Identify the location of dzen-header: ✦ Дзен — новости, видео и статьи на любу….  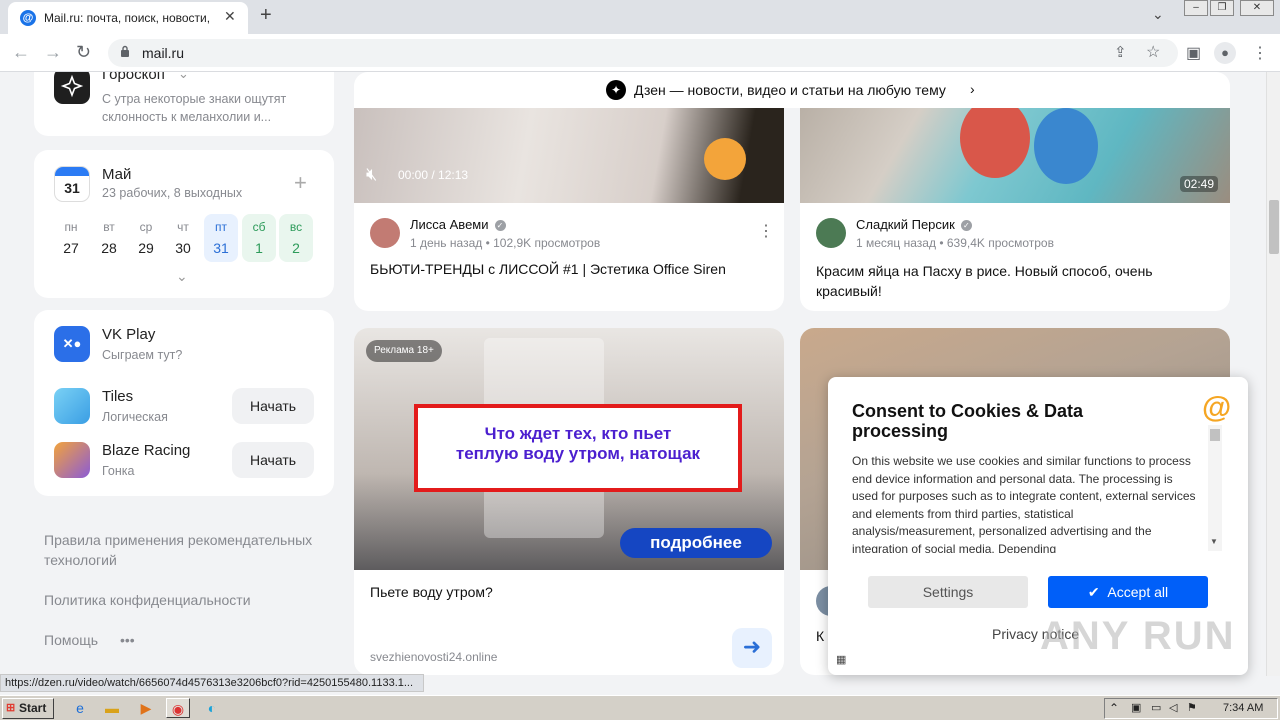
(792, 90).